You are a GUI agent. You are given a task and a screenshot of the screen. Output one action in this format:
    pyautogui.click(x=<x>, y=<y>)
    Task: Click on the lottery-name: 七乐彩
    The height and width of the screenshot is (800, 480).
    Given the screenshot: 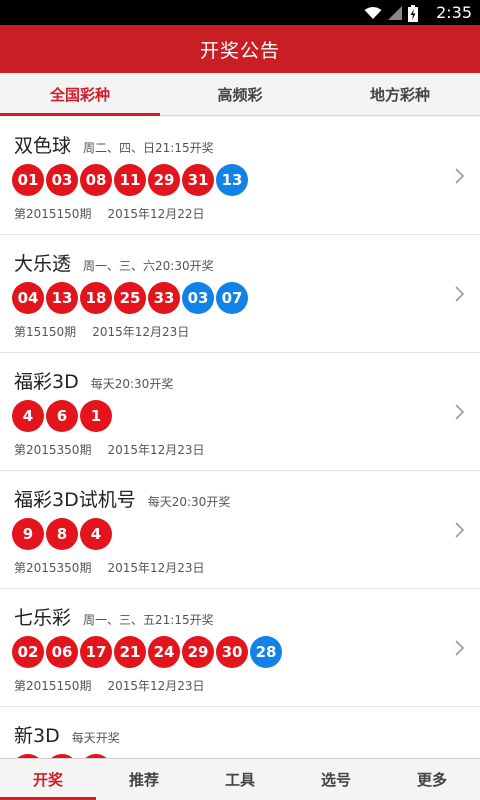 What is the action you would take?
    pyautogui.click(x=43, y=618)
    